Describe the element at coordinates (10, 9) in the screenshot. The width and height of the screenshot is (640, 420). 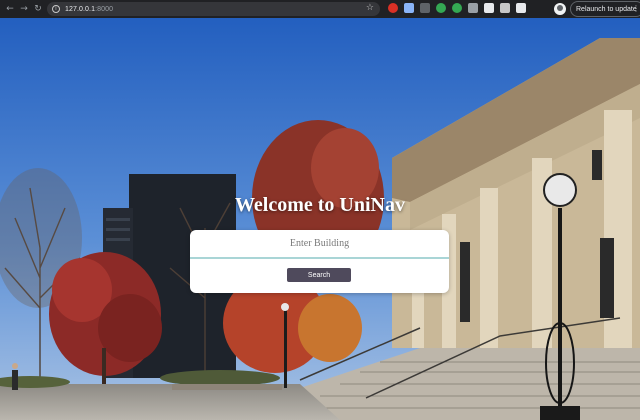
I see `back-arrow-icon: ←` at that location.